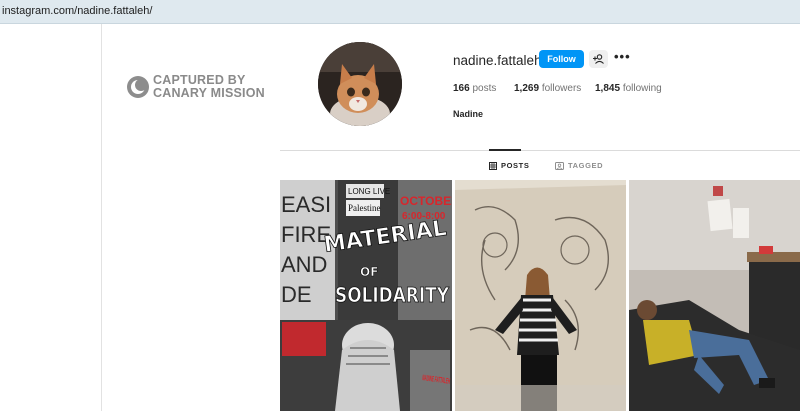 This screenshot has width=800, height=411. I want to click on cat-photo-icon, so click(360, 84).